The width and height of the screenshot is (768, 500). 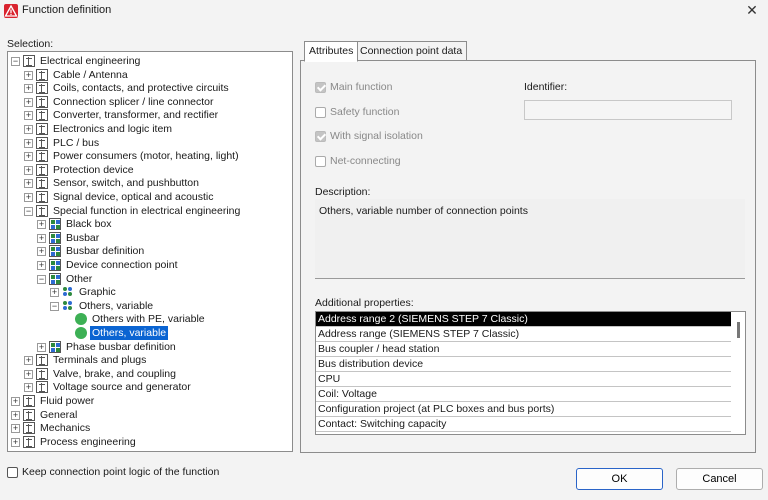 I want to click on properties-scrollbar, so click(x=738, y=373).